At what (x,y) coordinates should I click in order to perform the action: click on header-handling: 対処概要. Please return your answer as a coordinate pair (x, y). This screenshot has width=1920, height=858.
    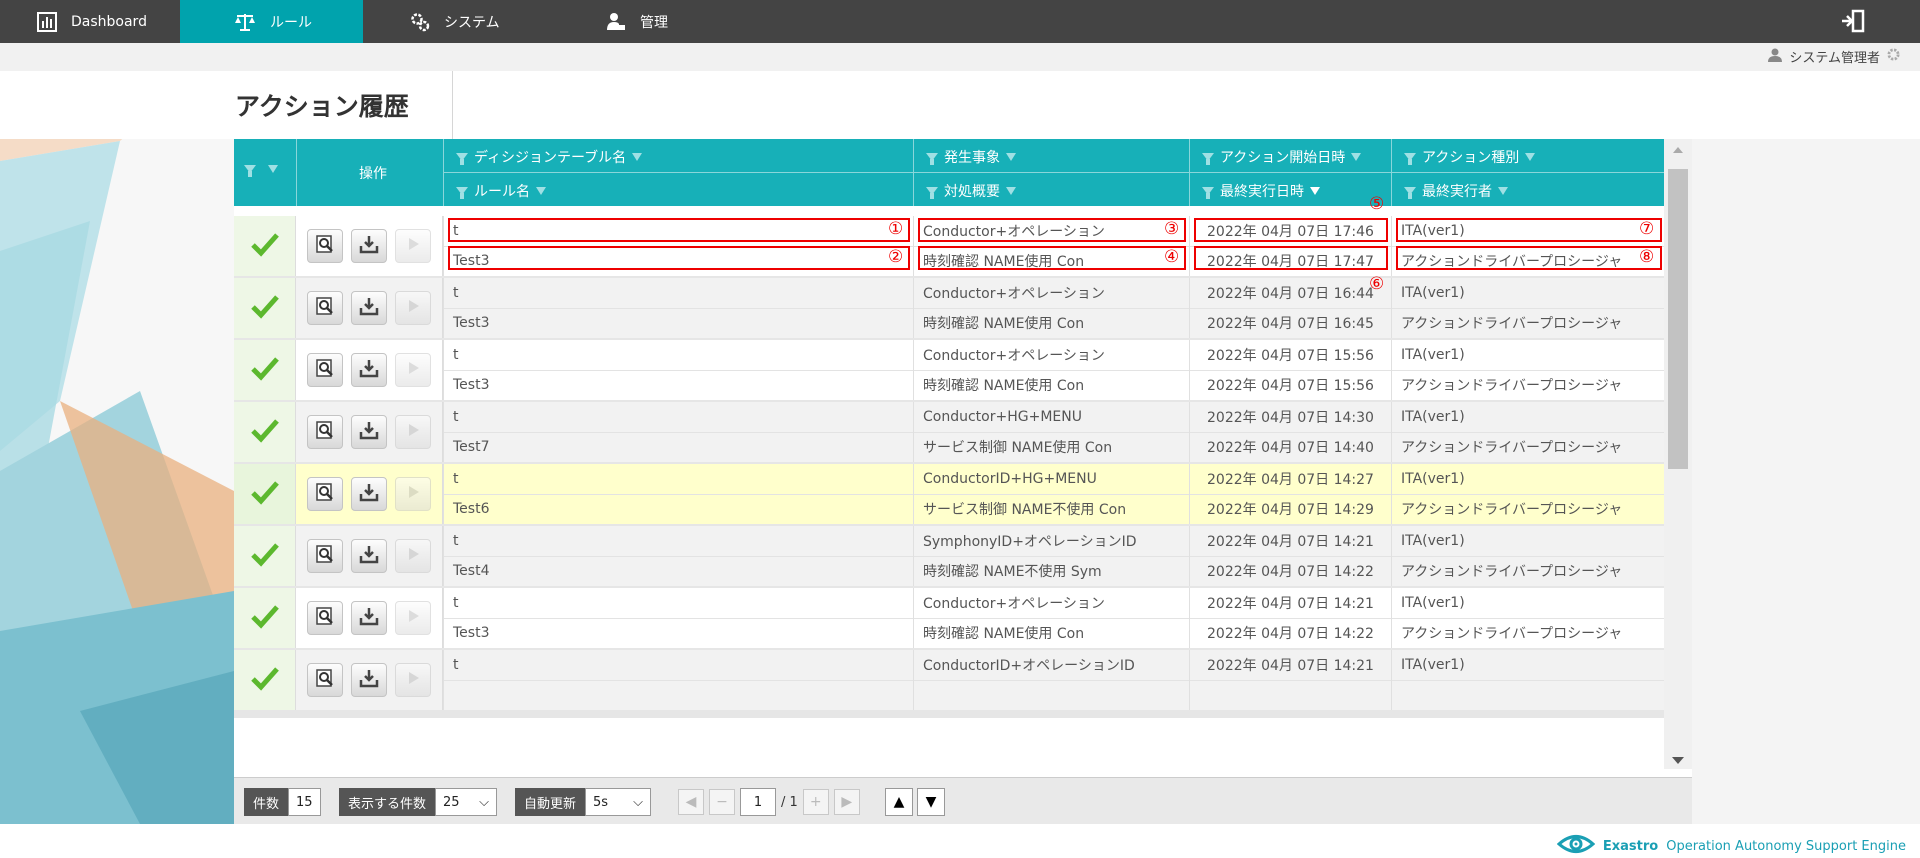
    Looking at the image, I should click on (971, 191).